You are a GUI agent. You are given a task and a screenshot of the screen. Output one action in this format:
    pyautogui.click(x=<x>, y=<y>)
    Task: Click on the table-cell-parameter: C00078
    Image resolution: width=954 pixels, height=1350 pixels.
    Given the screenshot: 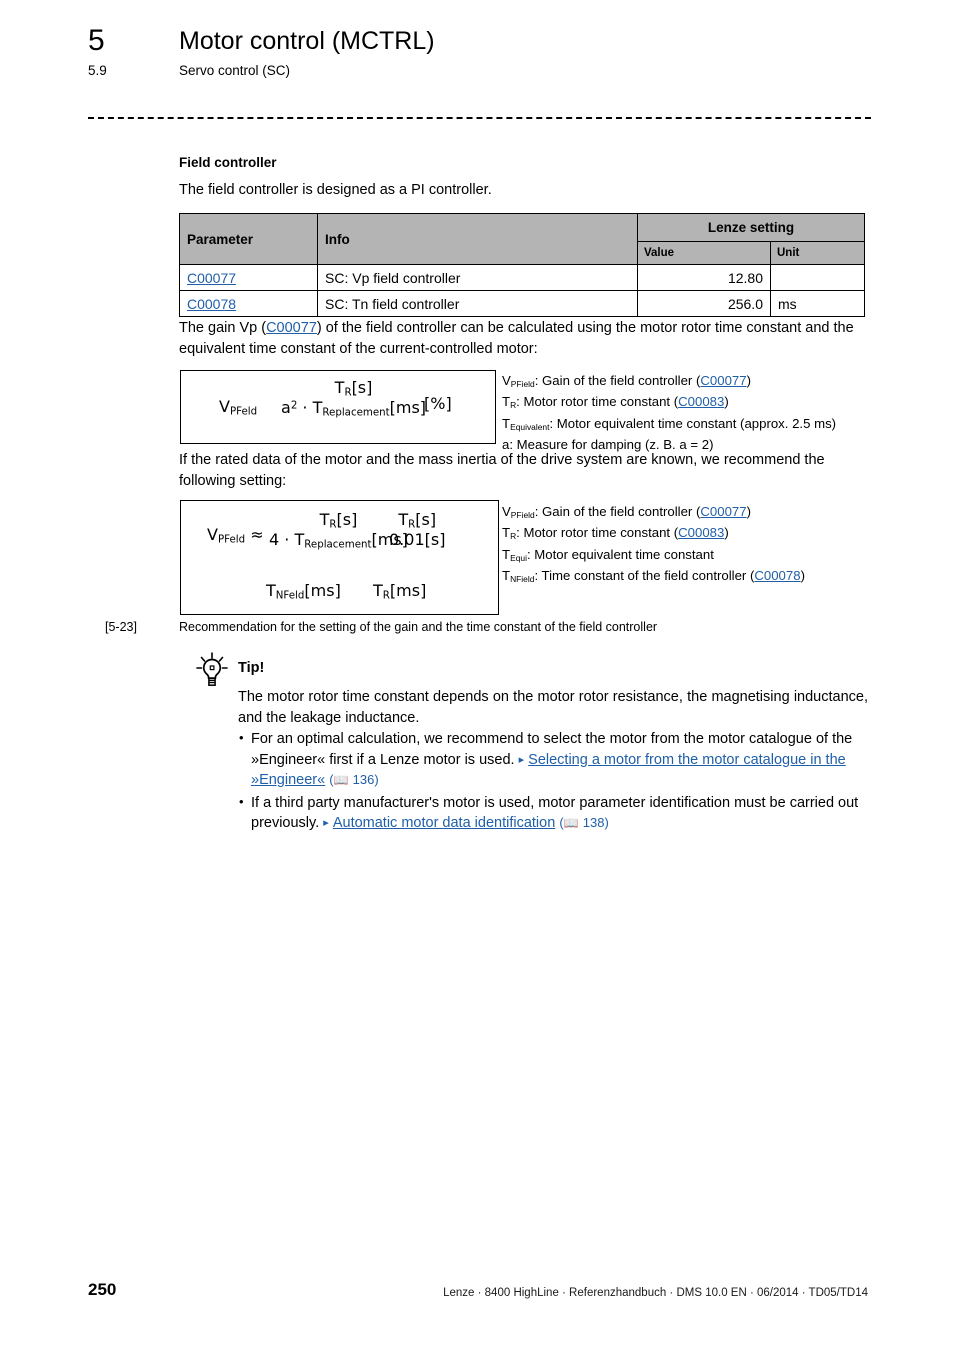 What is the action you would take?
    pyautogui.click(x=248, y=303)
    